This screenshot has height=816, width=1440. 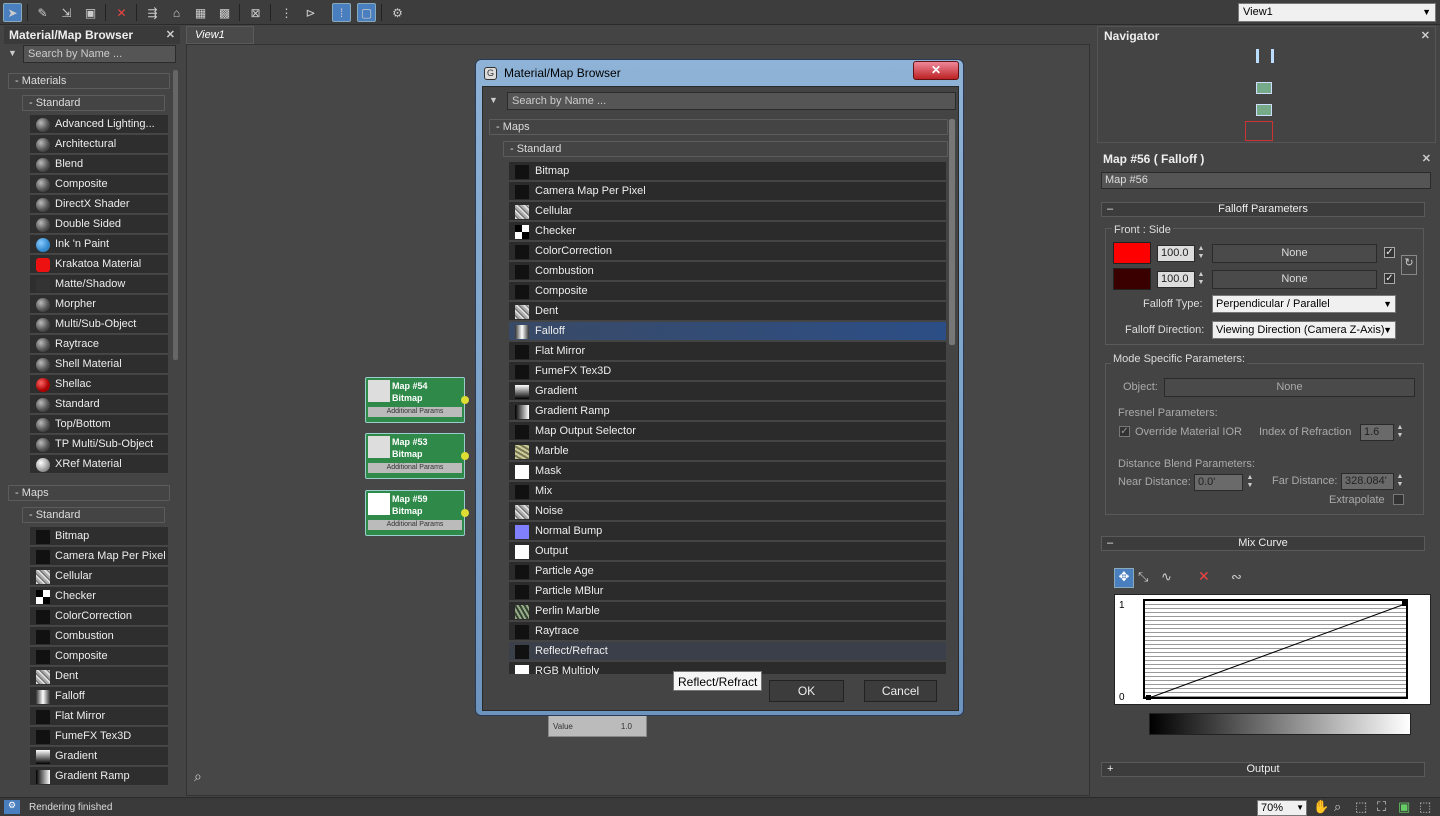 I want to click on list-item: TP Multi/Sub-Object, so click(x=99, y=444).